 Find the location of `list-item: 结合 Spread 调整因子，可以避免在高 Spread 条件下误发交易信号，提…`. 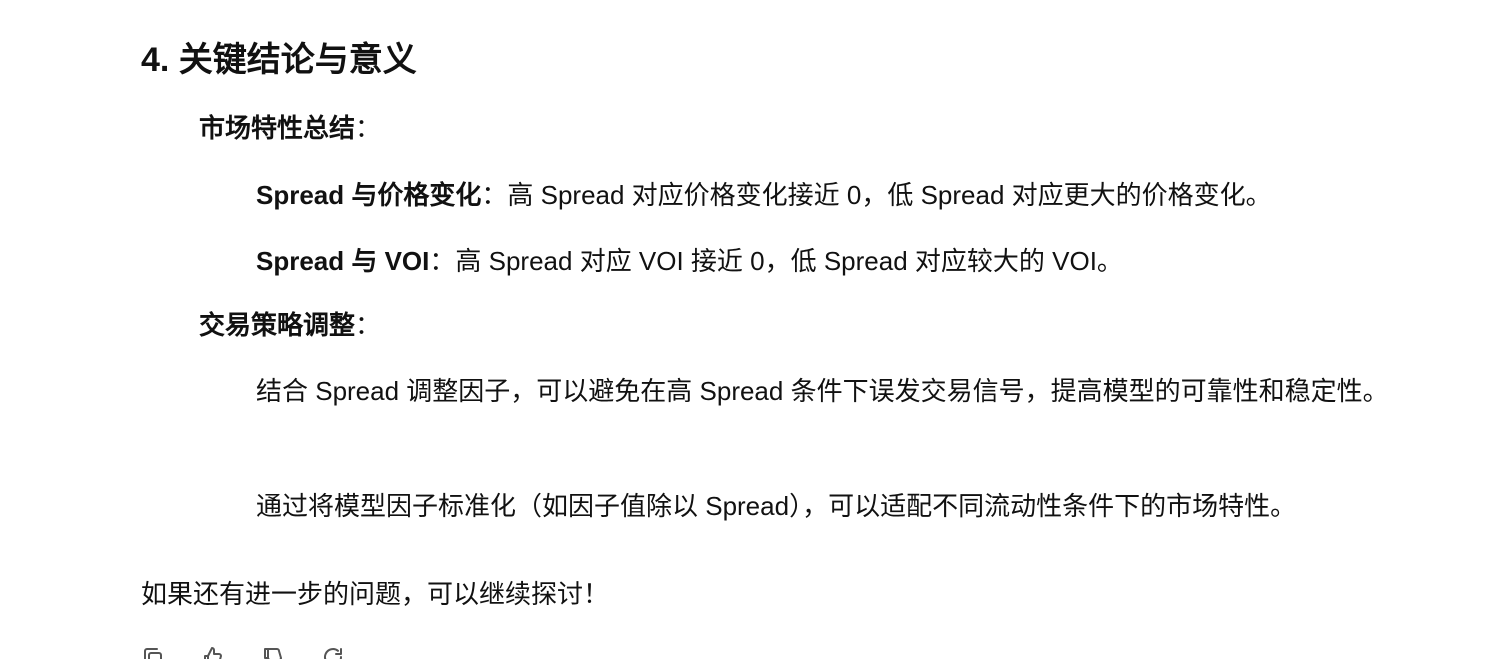

list-item: 结合 Spread 调整因子，可以避免在高 Spread 条件下误发交易信号，提… is located at coordinates (836, 391).